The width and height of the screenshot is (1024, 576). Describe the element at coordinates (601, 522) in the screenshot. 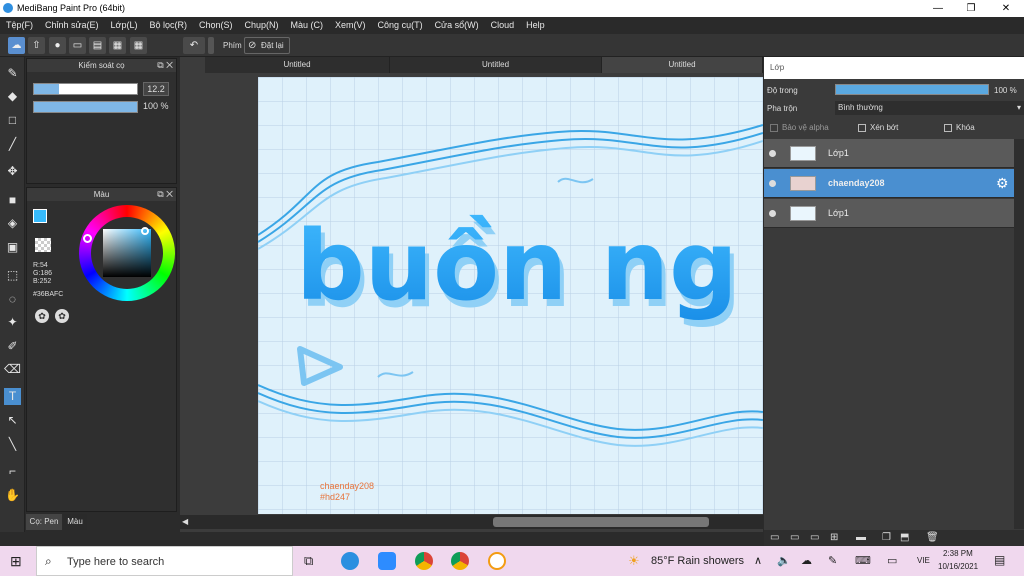

I see `scroll-thumb` at that location.